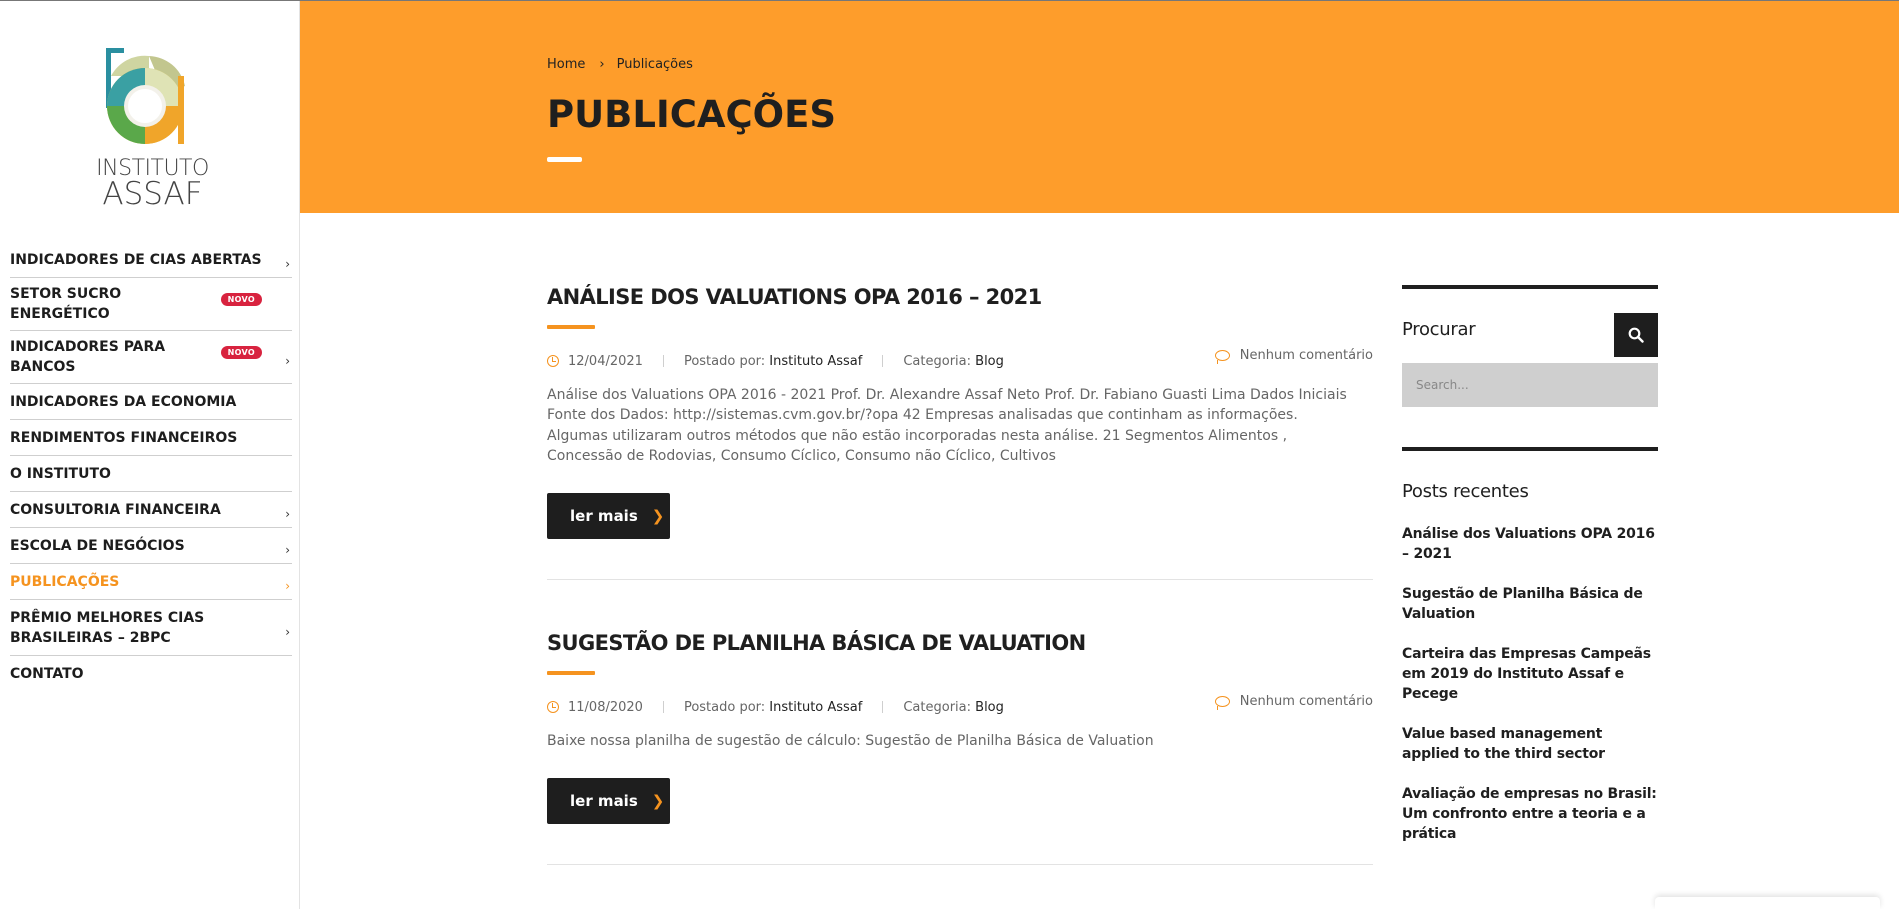  Describe the element at coordinates (692, 114) in the screenshot. I see `page-title: PUBLICAÇÕES` at that location.